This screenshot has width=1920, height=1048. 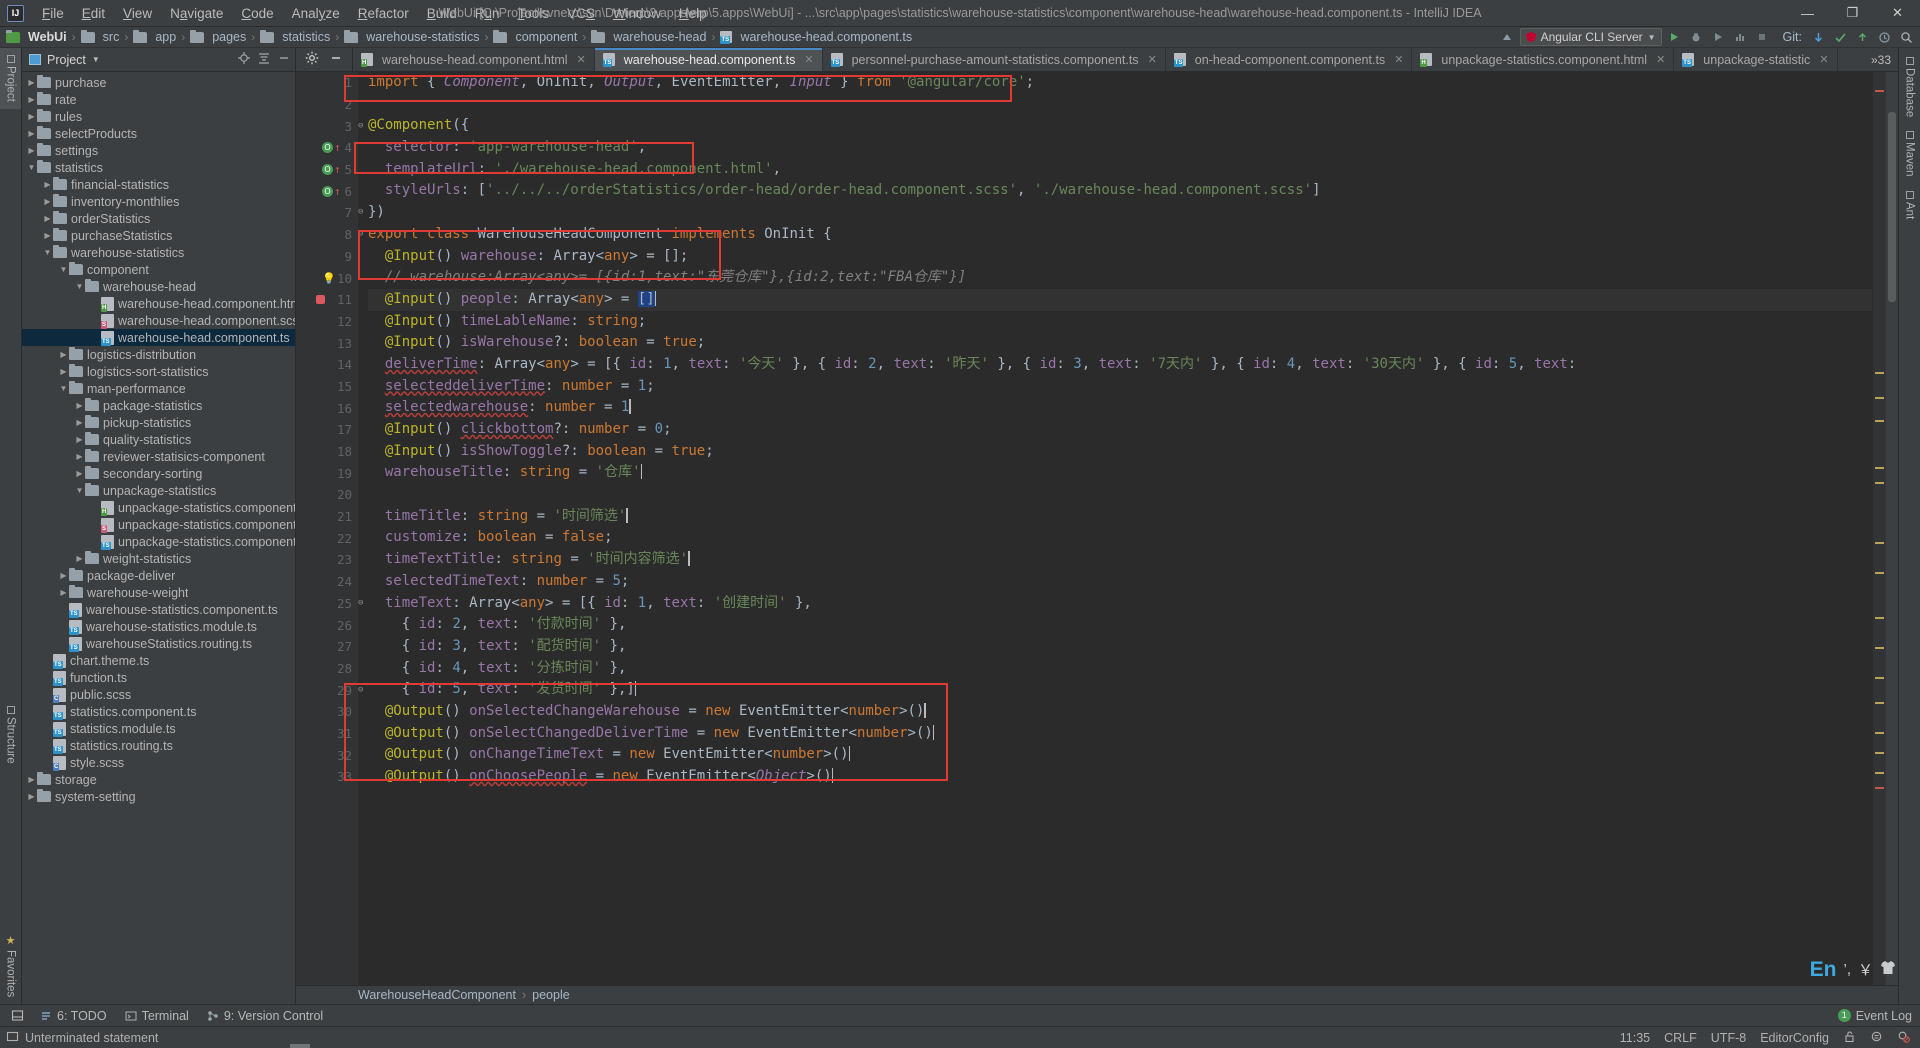 I want to click on gutter-line: 16, so click(x=327, y=408).